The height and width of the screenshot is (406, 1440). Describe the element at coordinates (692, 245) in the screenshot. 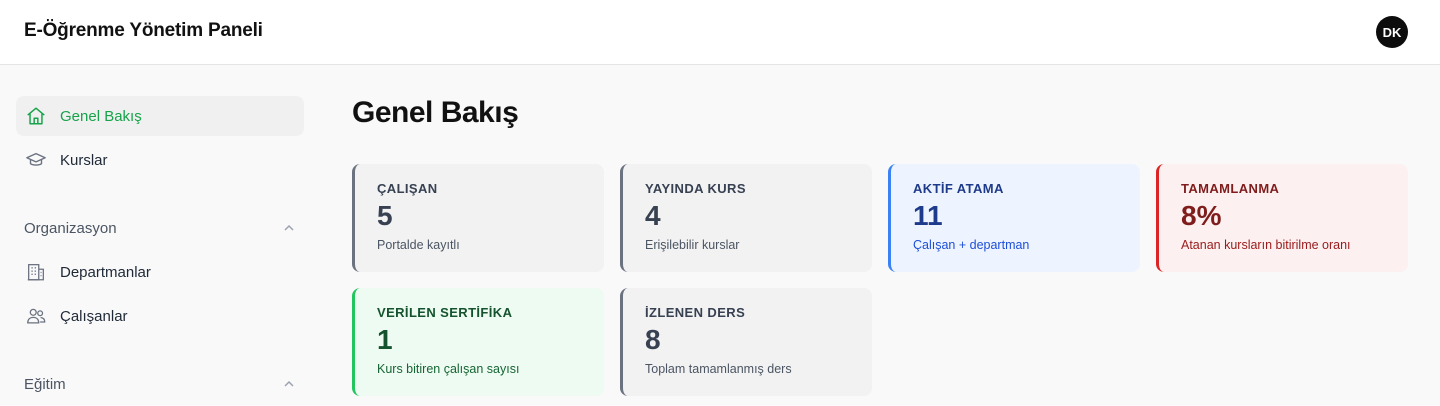

I see `card-subtitle: Erişilebilir kurslar` at that location.